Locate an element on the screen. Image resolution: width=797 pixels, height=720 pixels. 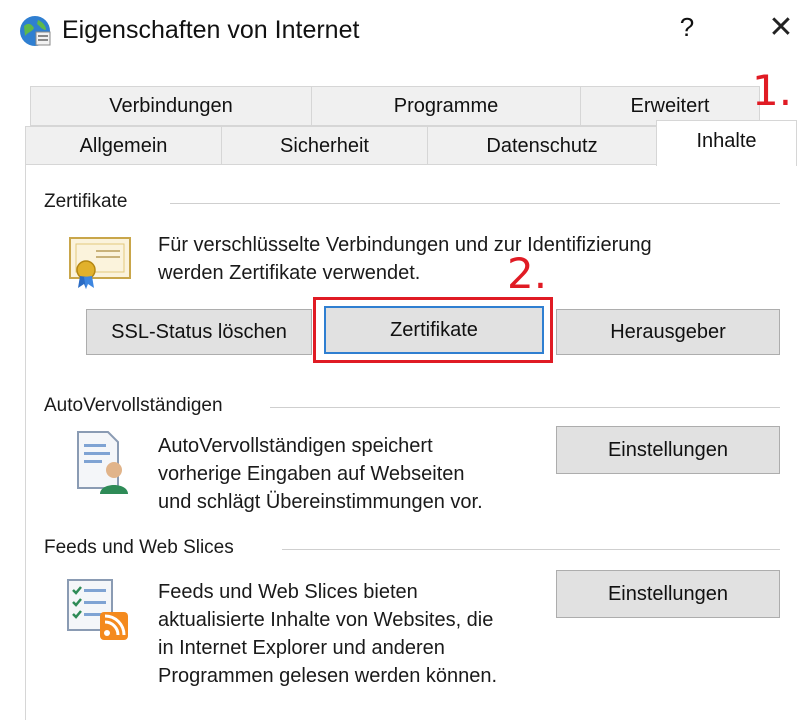
autocomplete-user-icon is located at coordinates (102, 463).